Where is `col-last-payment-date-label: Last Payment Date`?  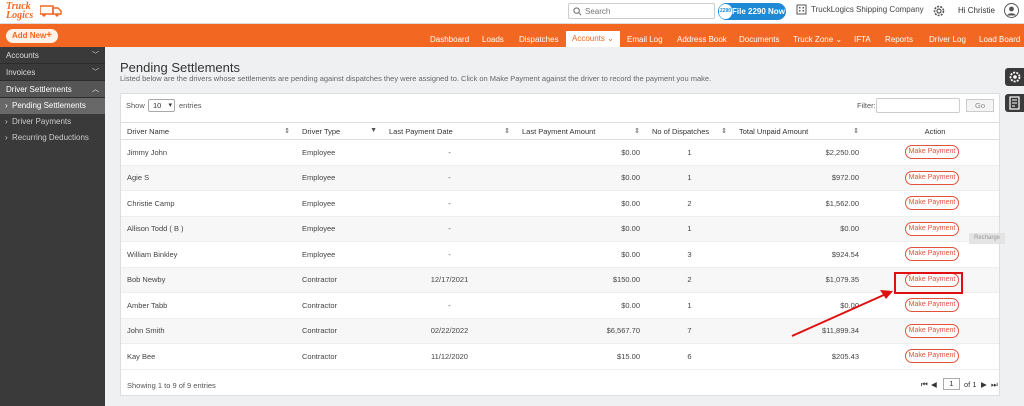
col-last-payment-date-label: Last Payment Date is located at coordinates (421, 131).